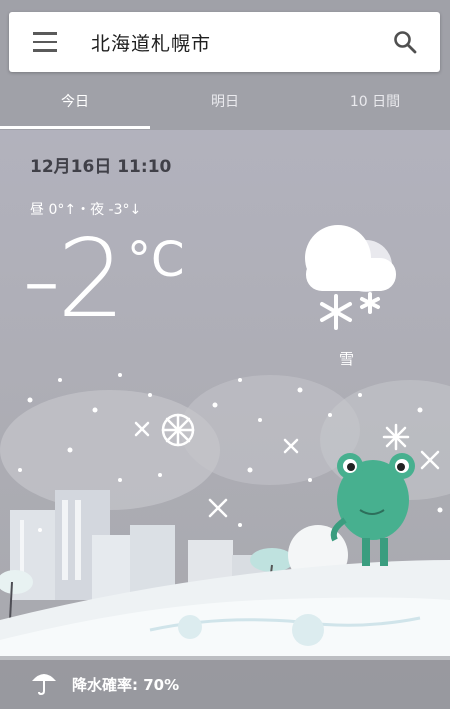 The image size is (450, 709). I want to click on current-temperature: -2, so click(74, 279).